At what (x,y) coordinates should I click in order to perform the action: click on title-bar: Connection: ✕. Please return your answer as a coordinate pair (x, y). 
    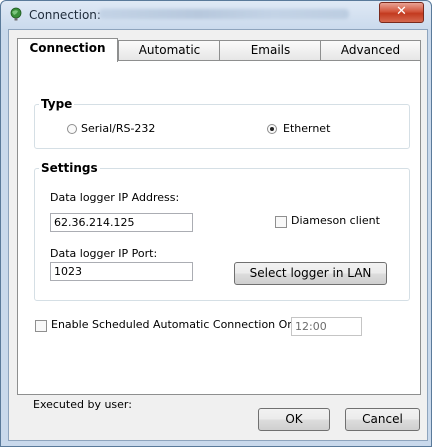
    Looking at the image, I should click on (216, 15).